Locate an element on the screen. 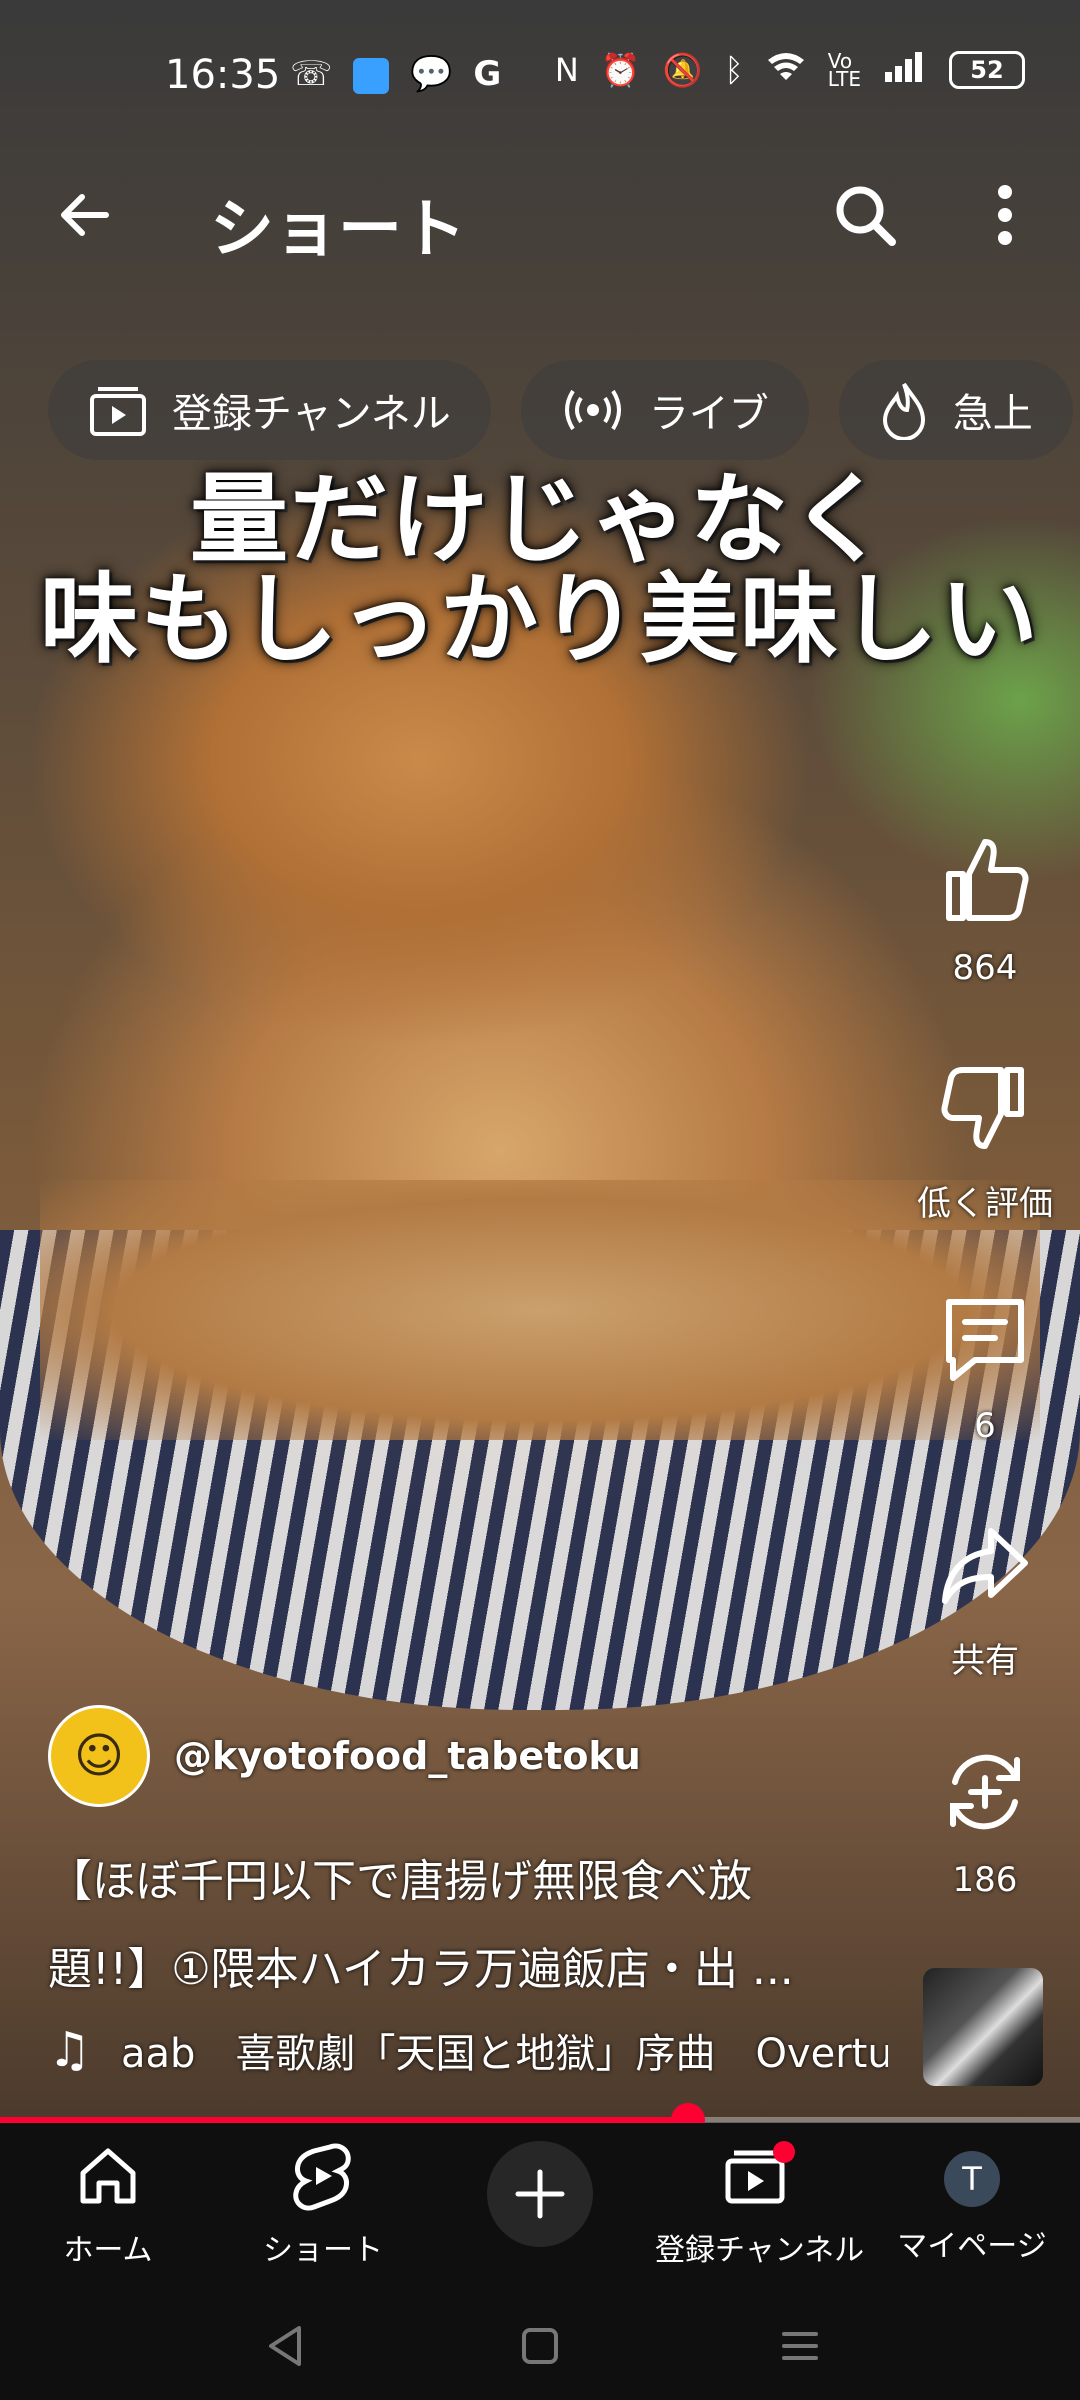  like-count: 864 is located at coordinates (985, 968).